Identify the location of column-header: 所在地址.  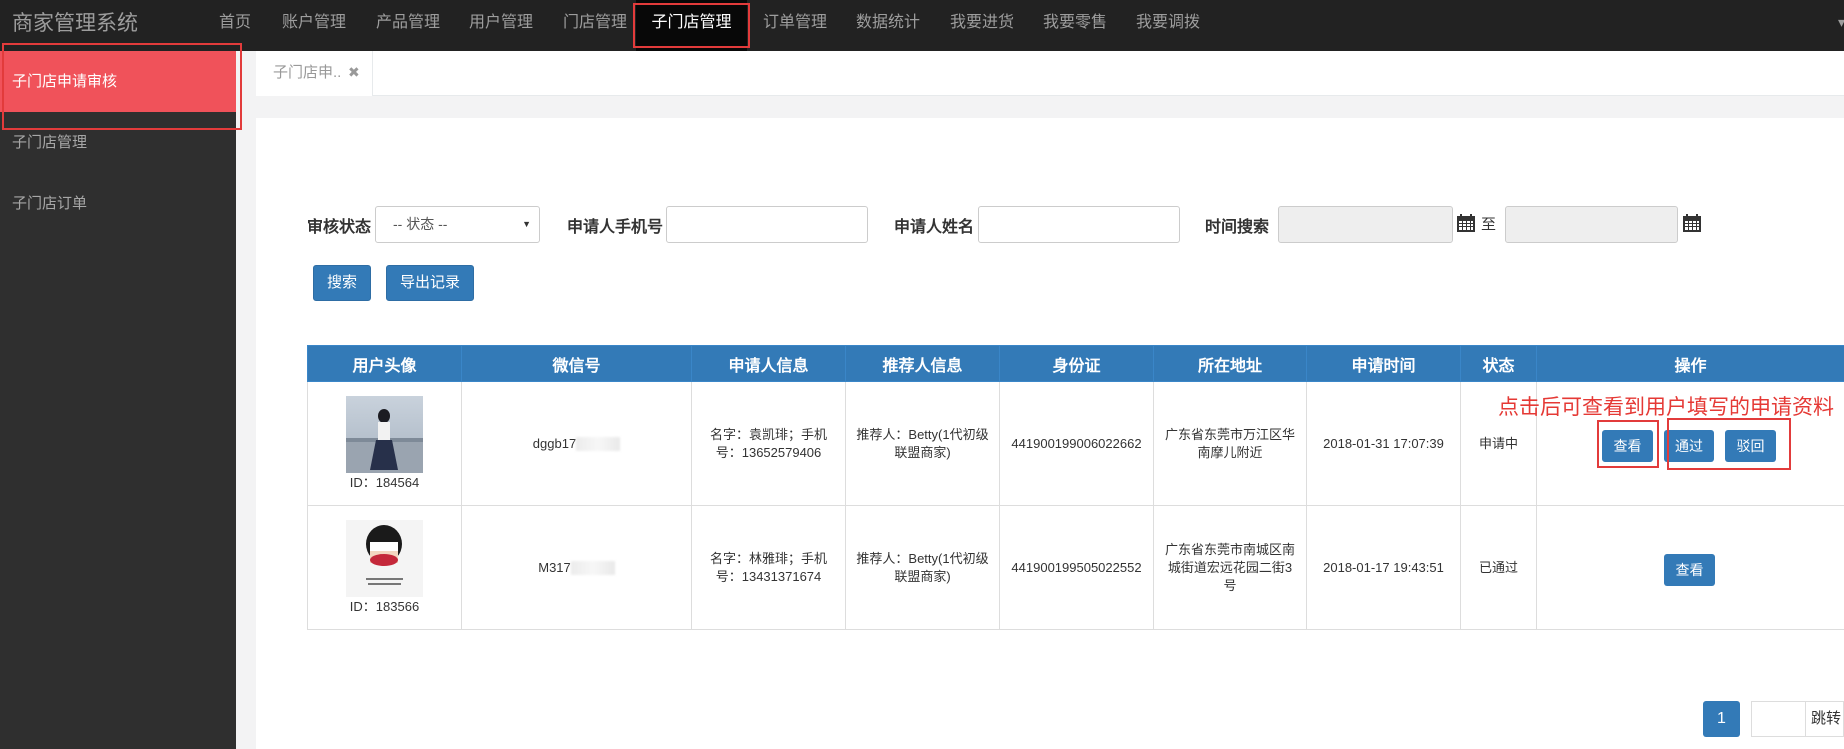
(1230, 363).